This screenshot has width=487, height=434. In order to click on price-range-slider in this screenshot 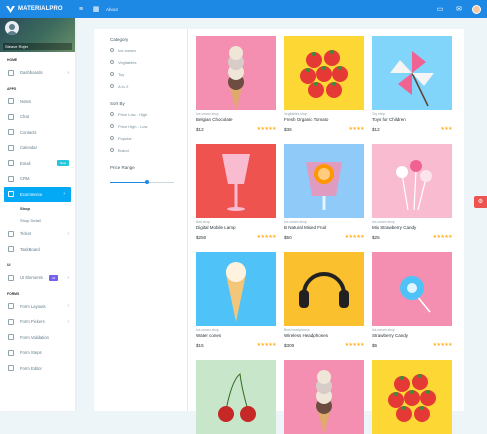, I will do `click(142, 182)`.